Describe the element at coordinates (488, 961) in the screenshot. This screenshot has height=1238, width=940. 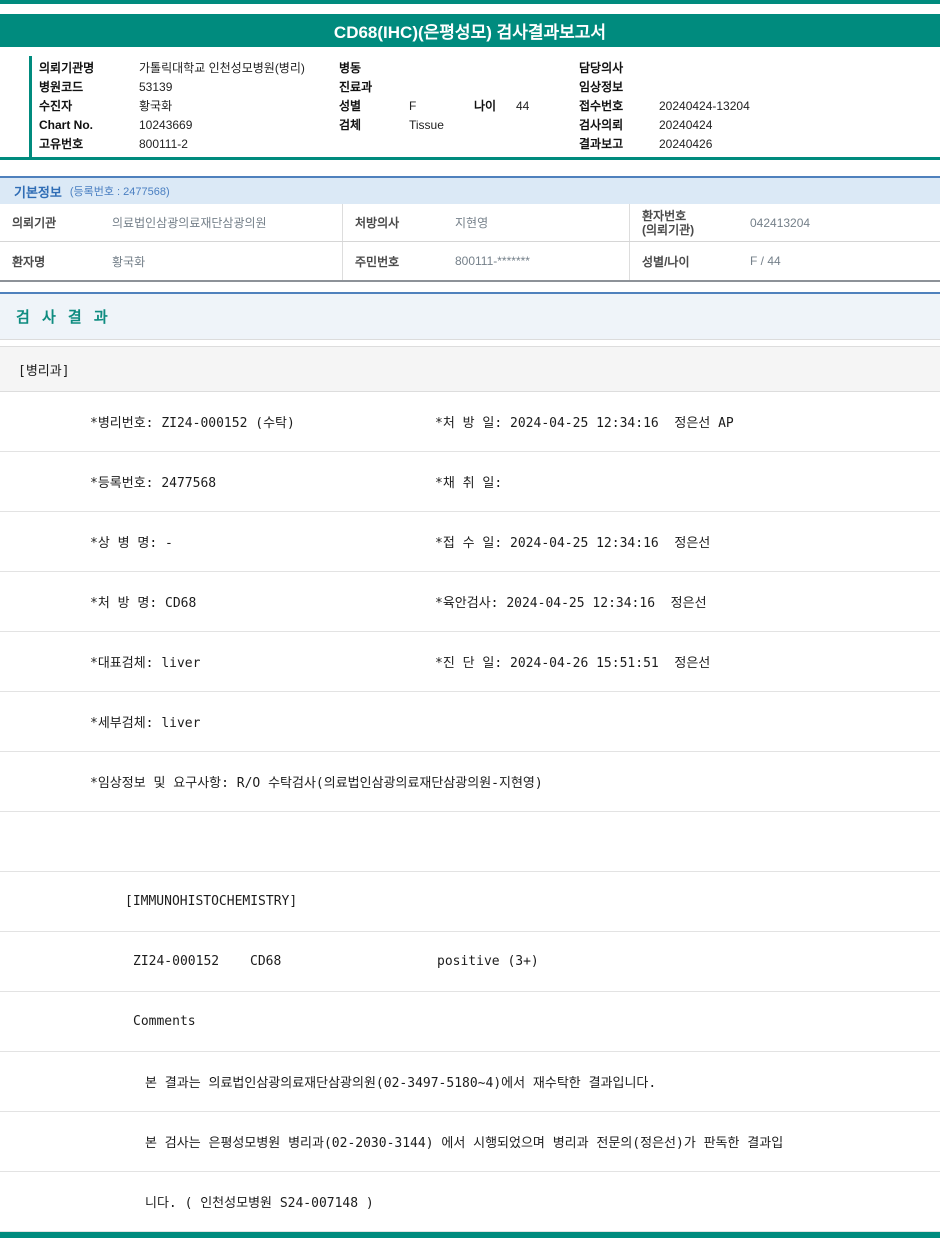
I see `ihc-result-value: positive (3+)` at that location.